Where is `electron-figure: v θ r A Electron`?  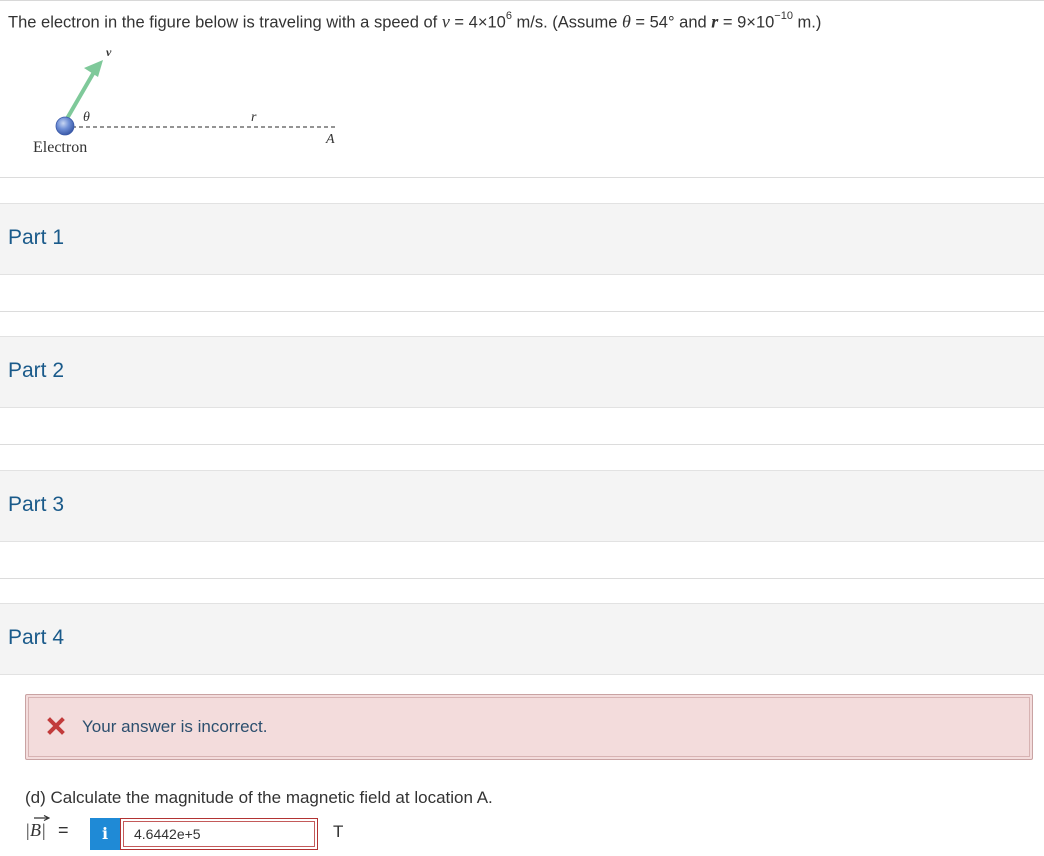 electron-figure: v θ r A Electron is located at coordinates (190, 103).